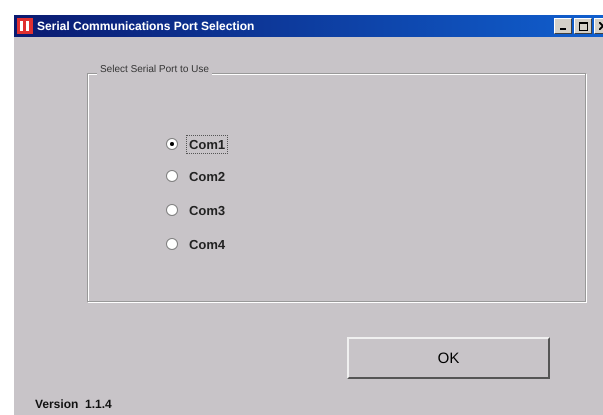 The width and height of the screenshot is (603, 415). What do you see at coordinates (563, 26) in the screenshot?
I see `minimize-button` at bounding box center [563, 26].